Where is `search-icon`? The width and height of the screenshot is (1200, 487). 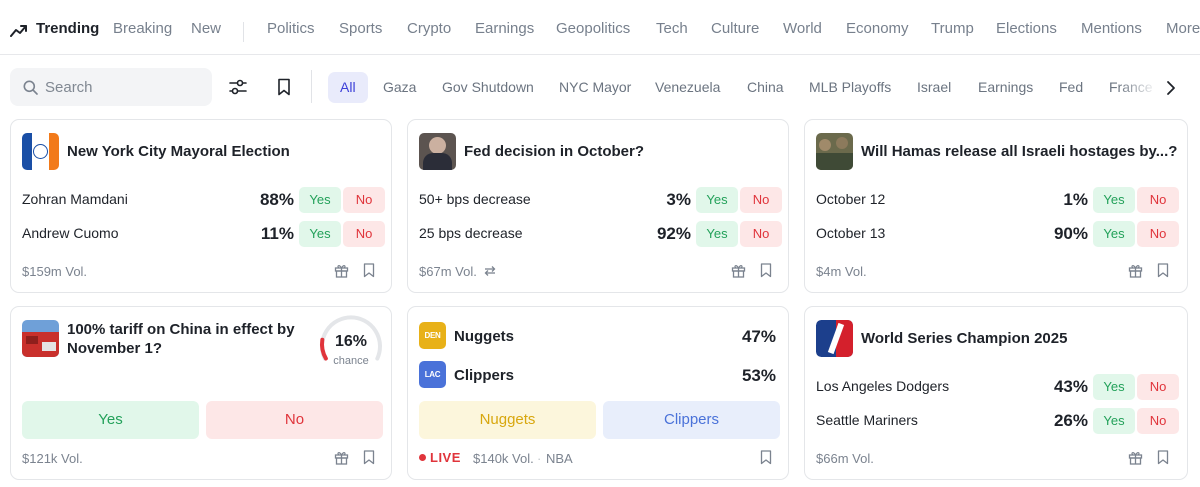
search-icon is located at coordinates (30, 87).